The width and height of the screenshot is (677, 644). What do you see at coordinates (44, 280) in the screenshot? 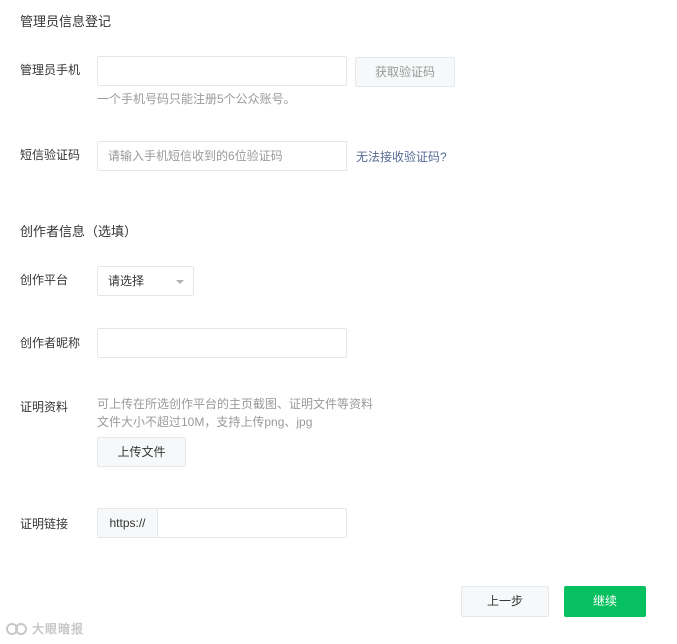
I see `platform-label: 创作平台` at bounding box center [44, 280].